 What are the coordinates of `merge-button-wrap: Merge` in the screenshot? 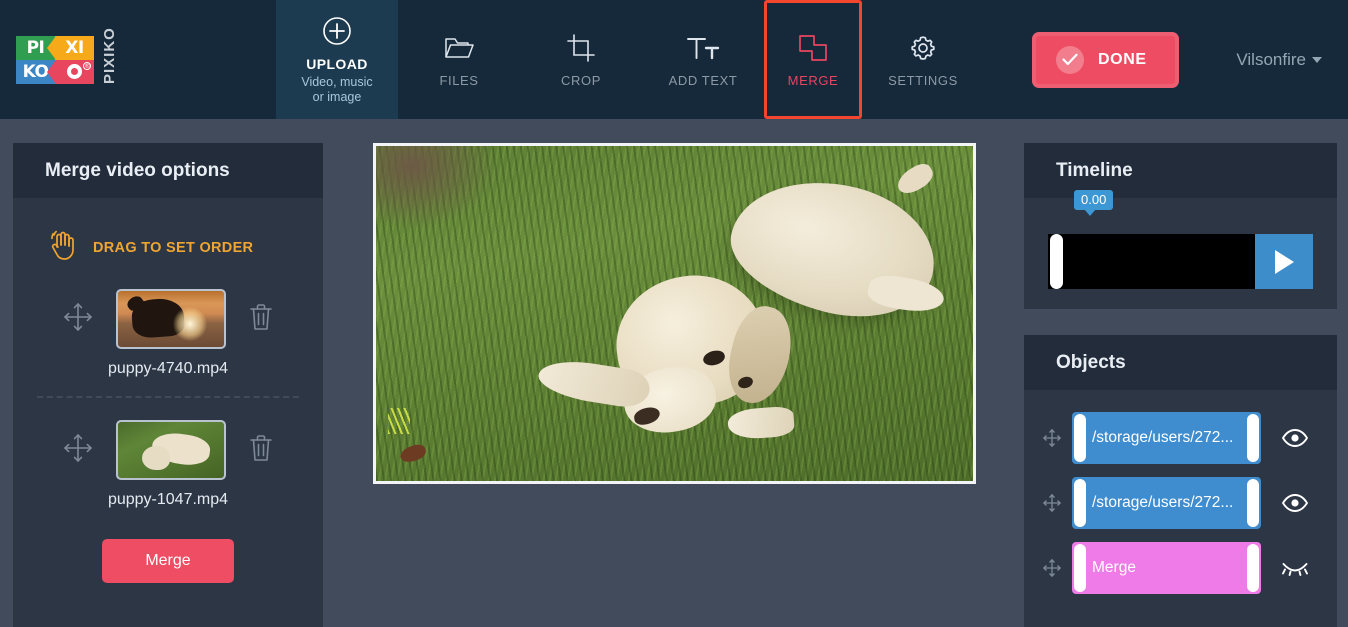 It's located at (168, 561).